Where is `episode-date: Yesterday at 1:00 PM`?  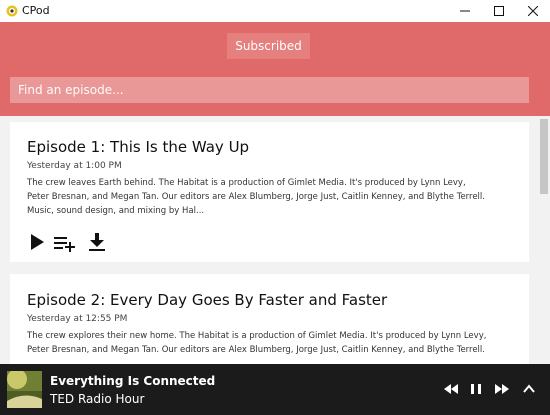 episode-date: Yesterday at 1:00 PM is located at coordinates (74, 166).